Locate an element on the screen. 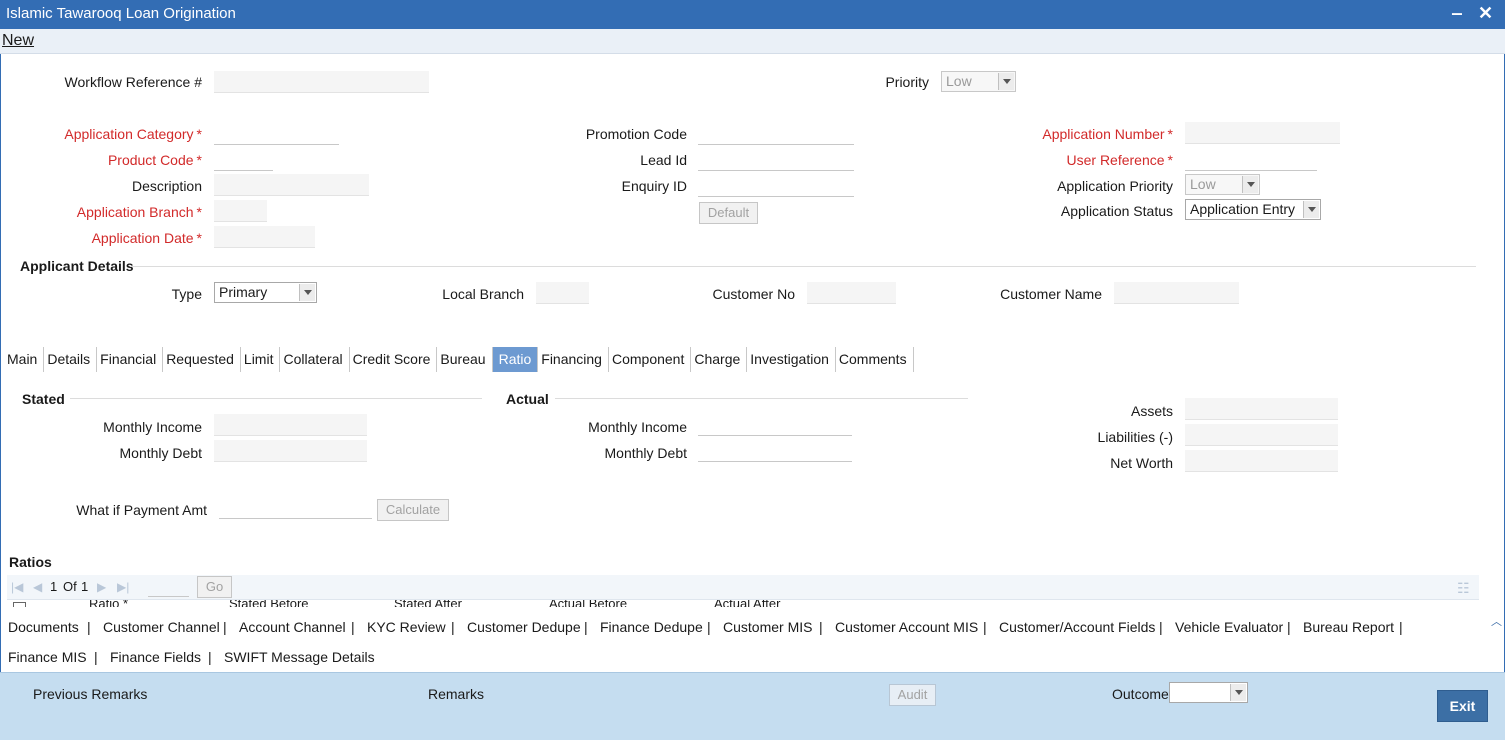 This screenshot has width=1505, height=740. application-branch-label: Application Branch * is located at coordinates (116, 212).